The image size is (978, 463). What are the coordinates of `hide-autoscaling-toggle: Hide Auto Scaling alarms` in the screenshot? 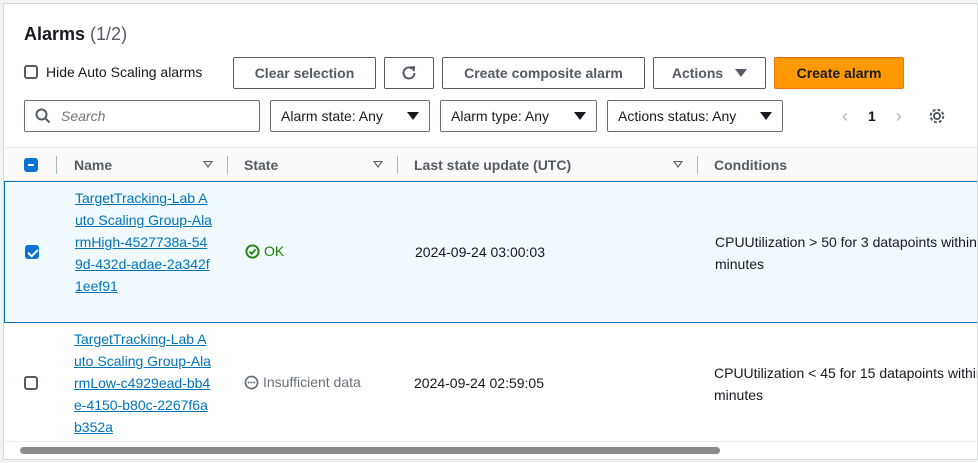 It's located at (113, 72).